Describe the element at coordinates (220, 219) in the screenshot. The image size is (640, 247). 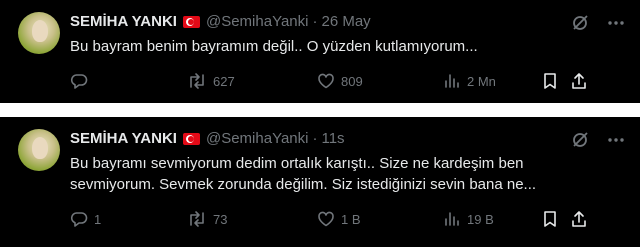
I see `retweet-count: 73` at that location.